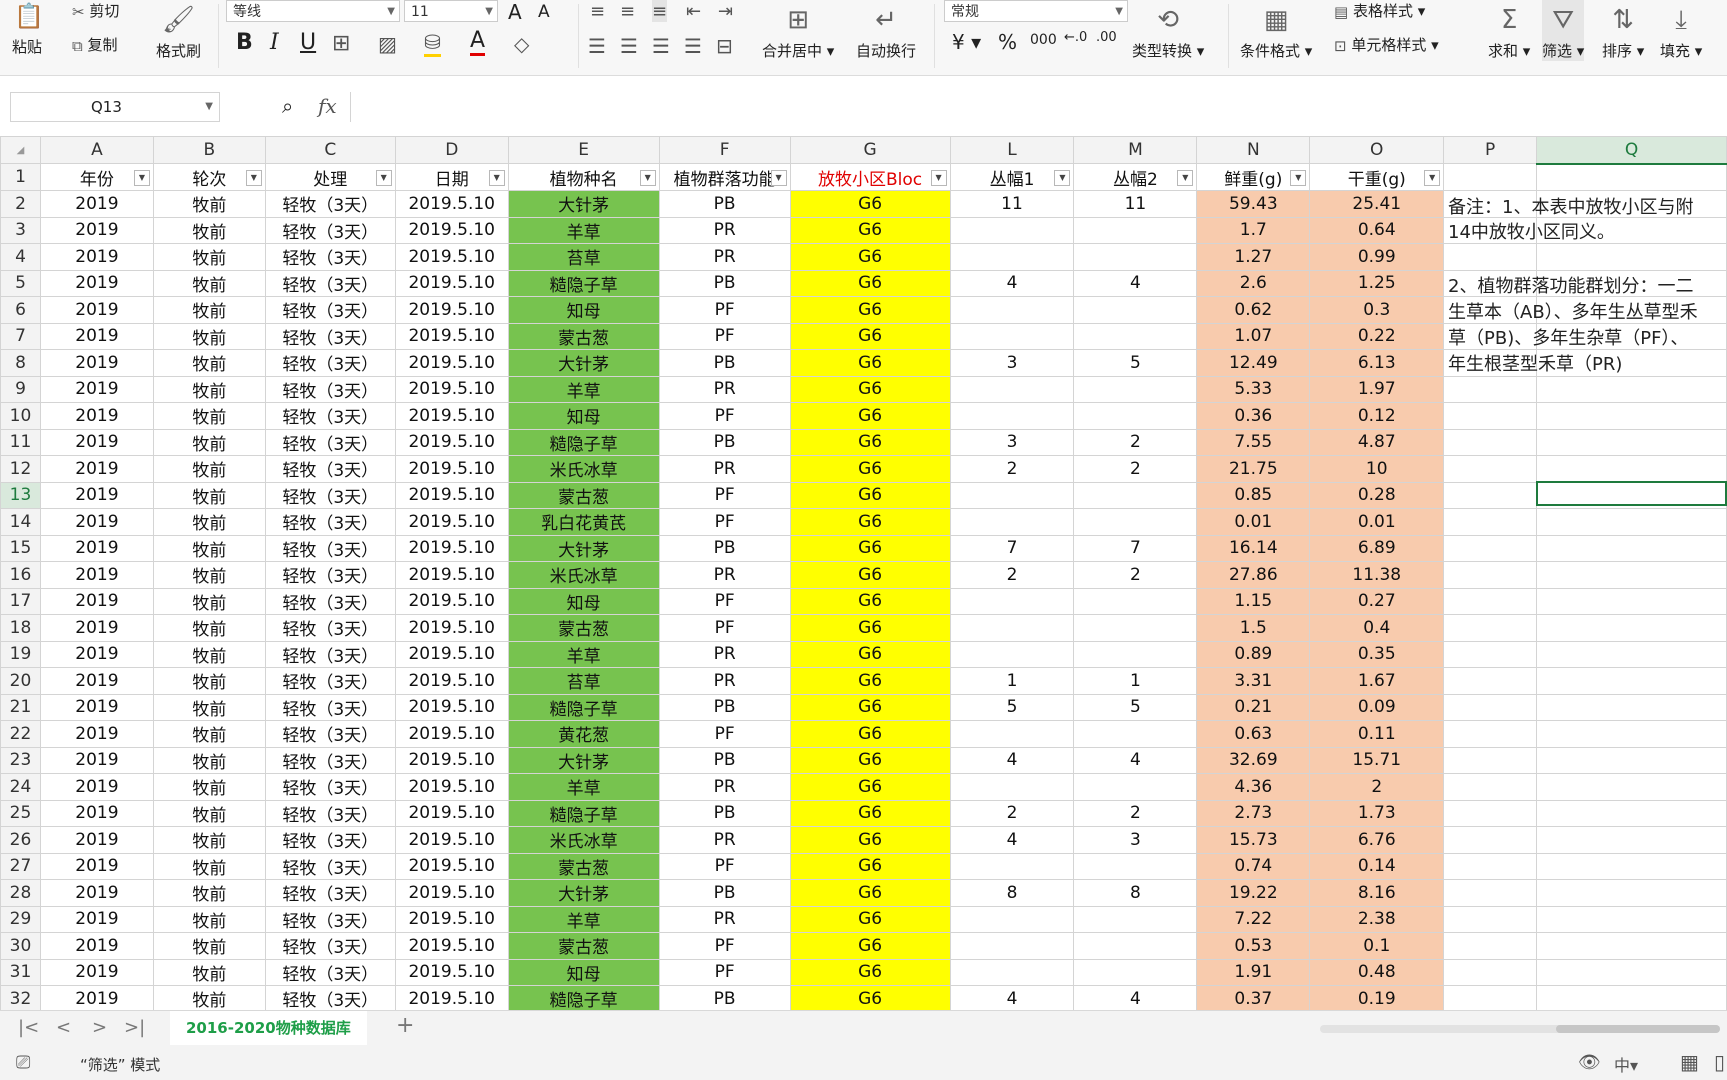 This screenshot has height=1080, width=1727. I want to click on cell: 4.87, so click(1377, 442).